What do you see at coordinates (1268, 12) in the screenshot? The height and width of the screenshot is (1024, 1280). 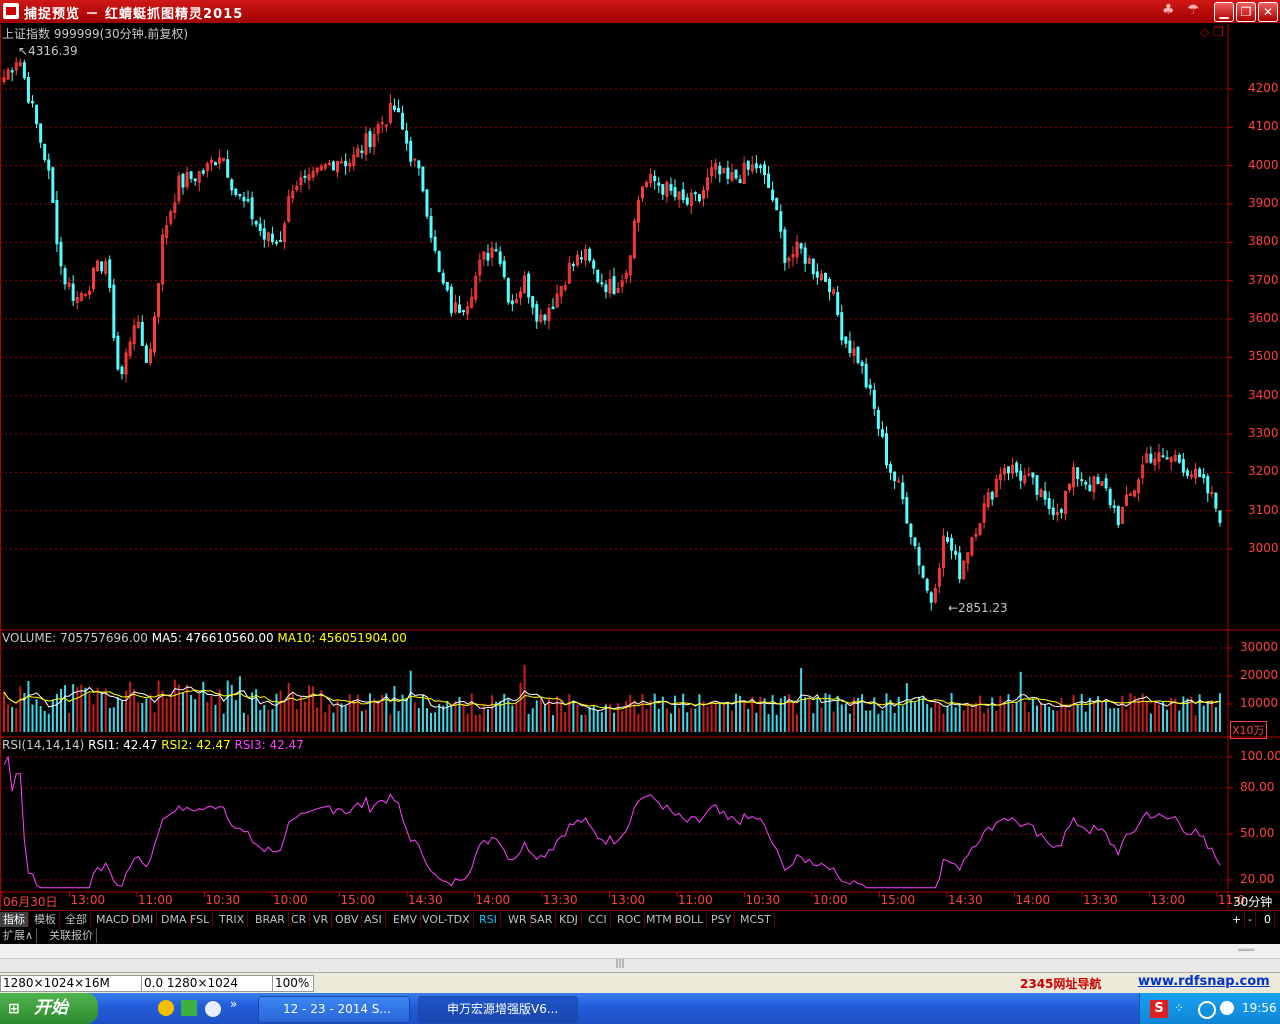 I see `close-button: ✕` at bounding box center [1268, 12].